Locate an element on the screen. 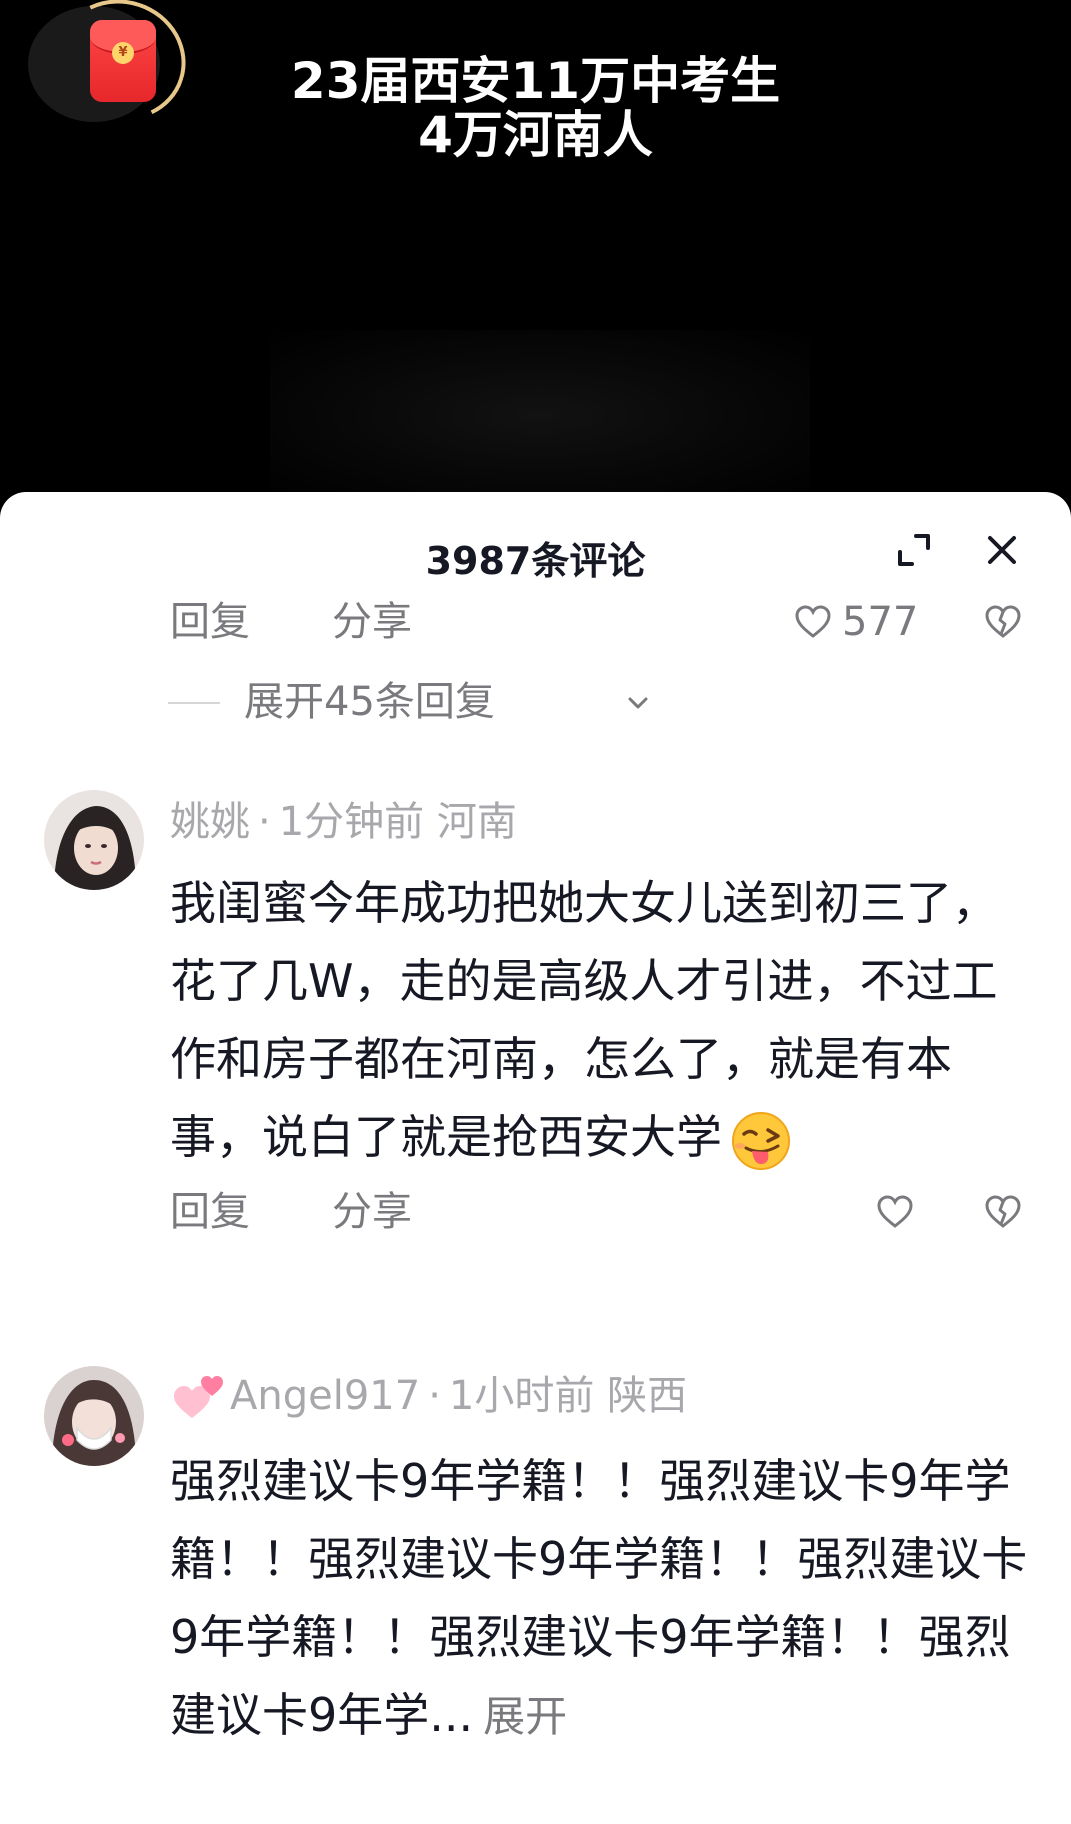 The image size is (1071, 1824). expand-comment-link: 展开 is located at coordinates (525, 1716).